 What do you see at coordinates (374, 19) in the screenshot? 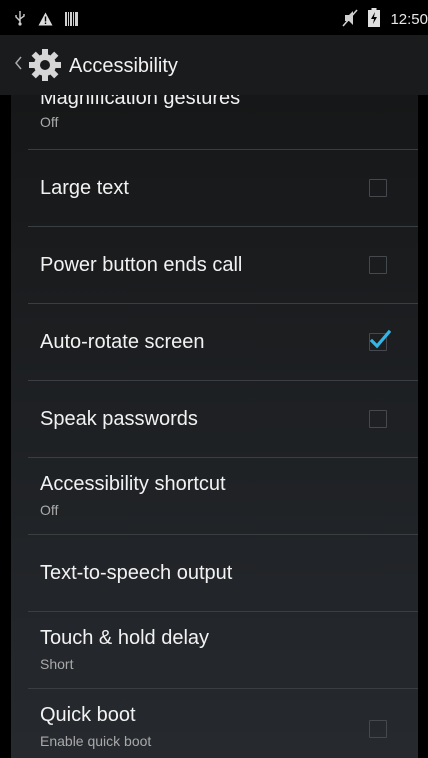
I see `battery-charging-icon` at bounding box center [374, 19].